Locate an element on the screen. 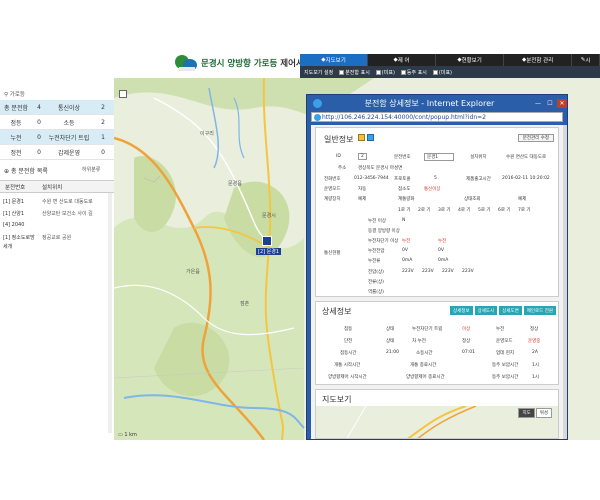  list-item: 세개 is located at coordinates (57, 246).